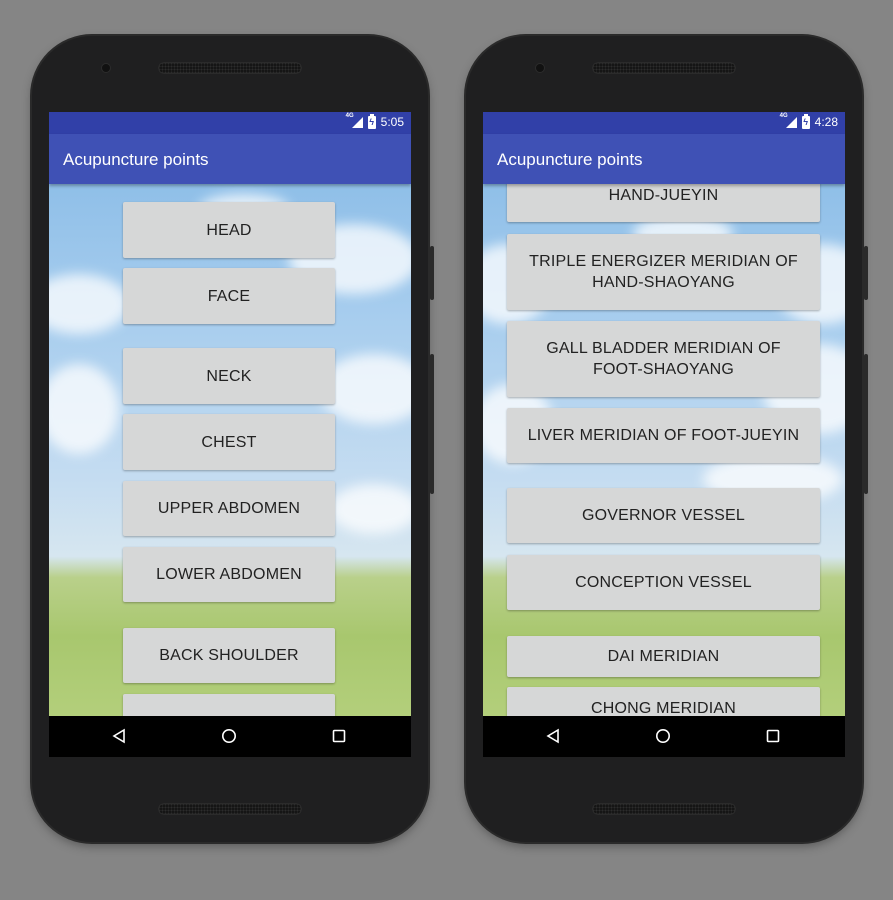 Image resolution: width=893 pixels, height=900 pixels. What do you see at coordinates (229, 705) in the screenshot?
I see `body-part-button` at bounding box center [229, 705].